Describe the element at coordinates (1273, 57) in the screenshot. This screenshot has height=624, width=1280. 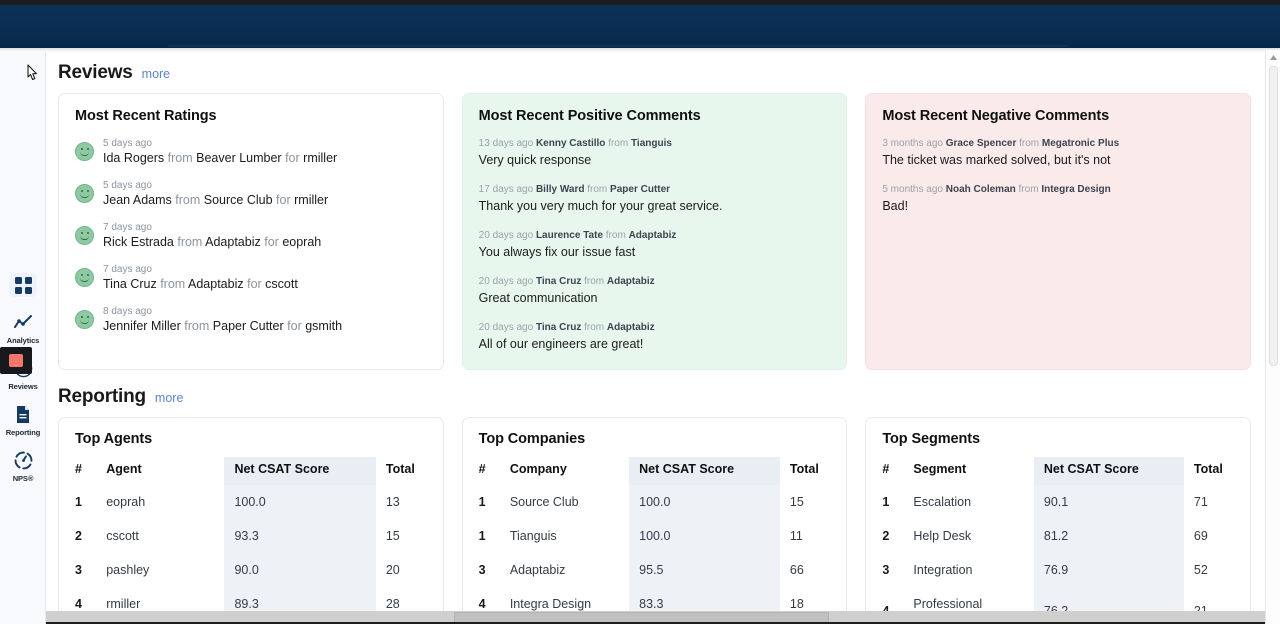
I see `scroll-up-arrow-icon` at that location.